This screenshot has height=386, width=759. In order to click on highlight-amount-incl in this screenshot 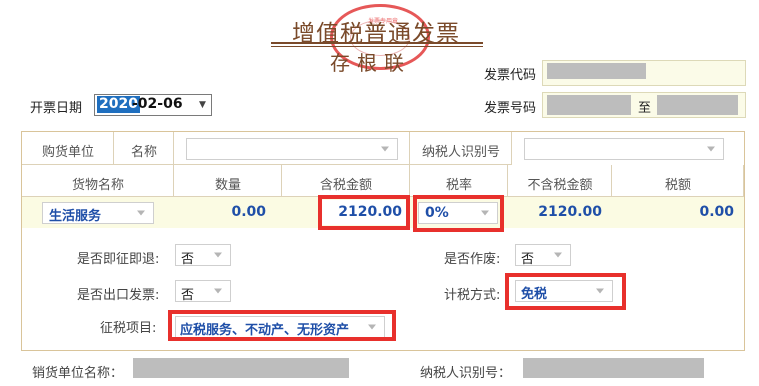, I will do `click(364, 212)`.